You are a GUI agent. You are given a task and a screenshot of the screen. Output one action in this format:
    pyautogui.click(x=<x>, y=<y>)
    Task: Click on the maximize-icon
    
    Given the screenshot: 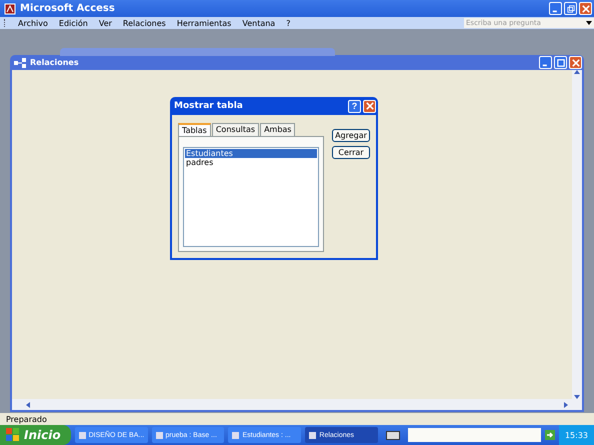 What is the action you would take?
    pyautogui.click(x=560, y=62)
    